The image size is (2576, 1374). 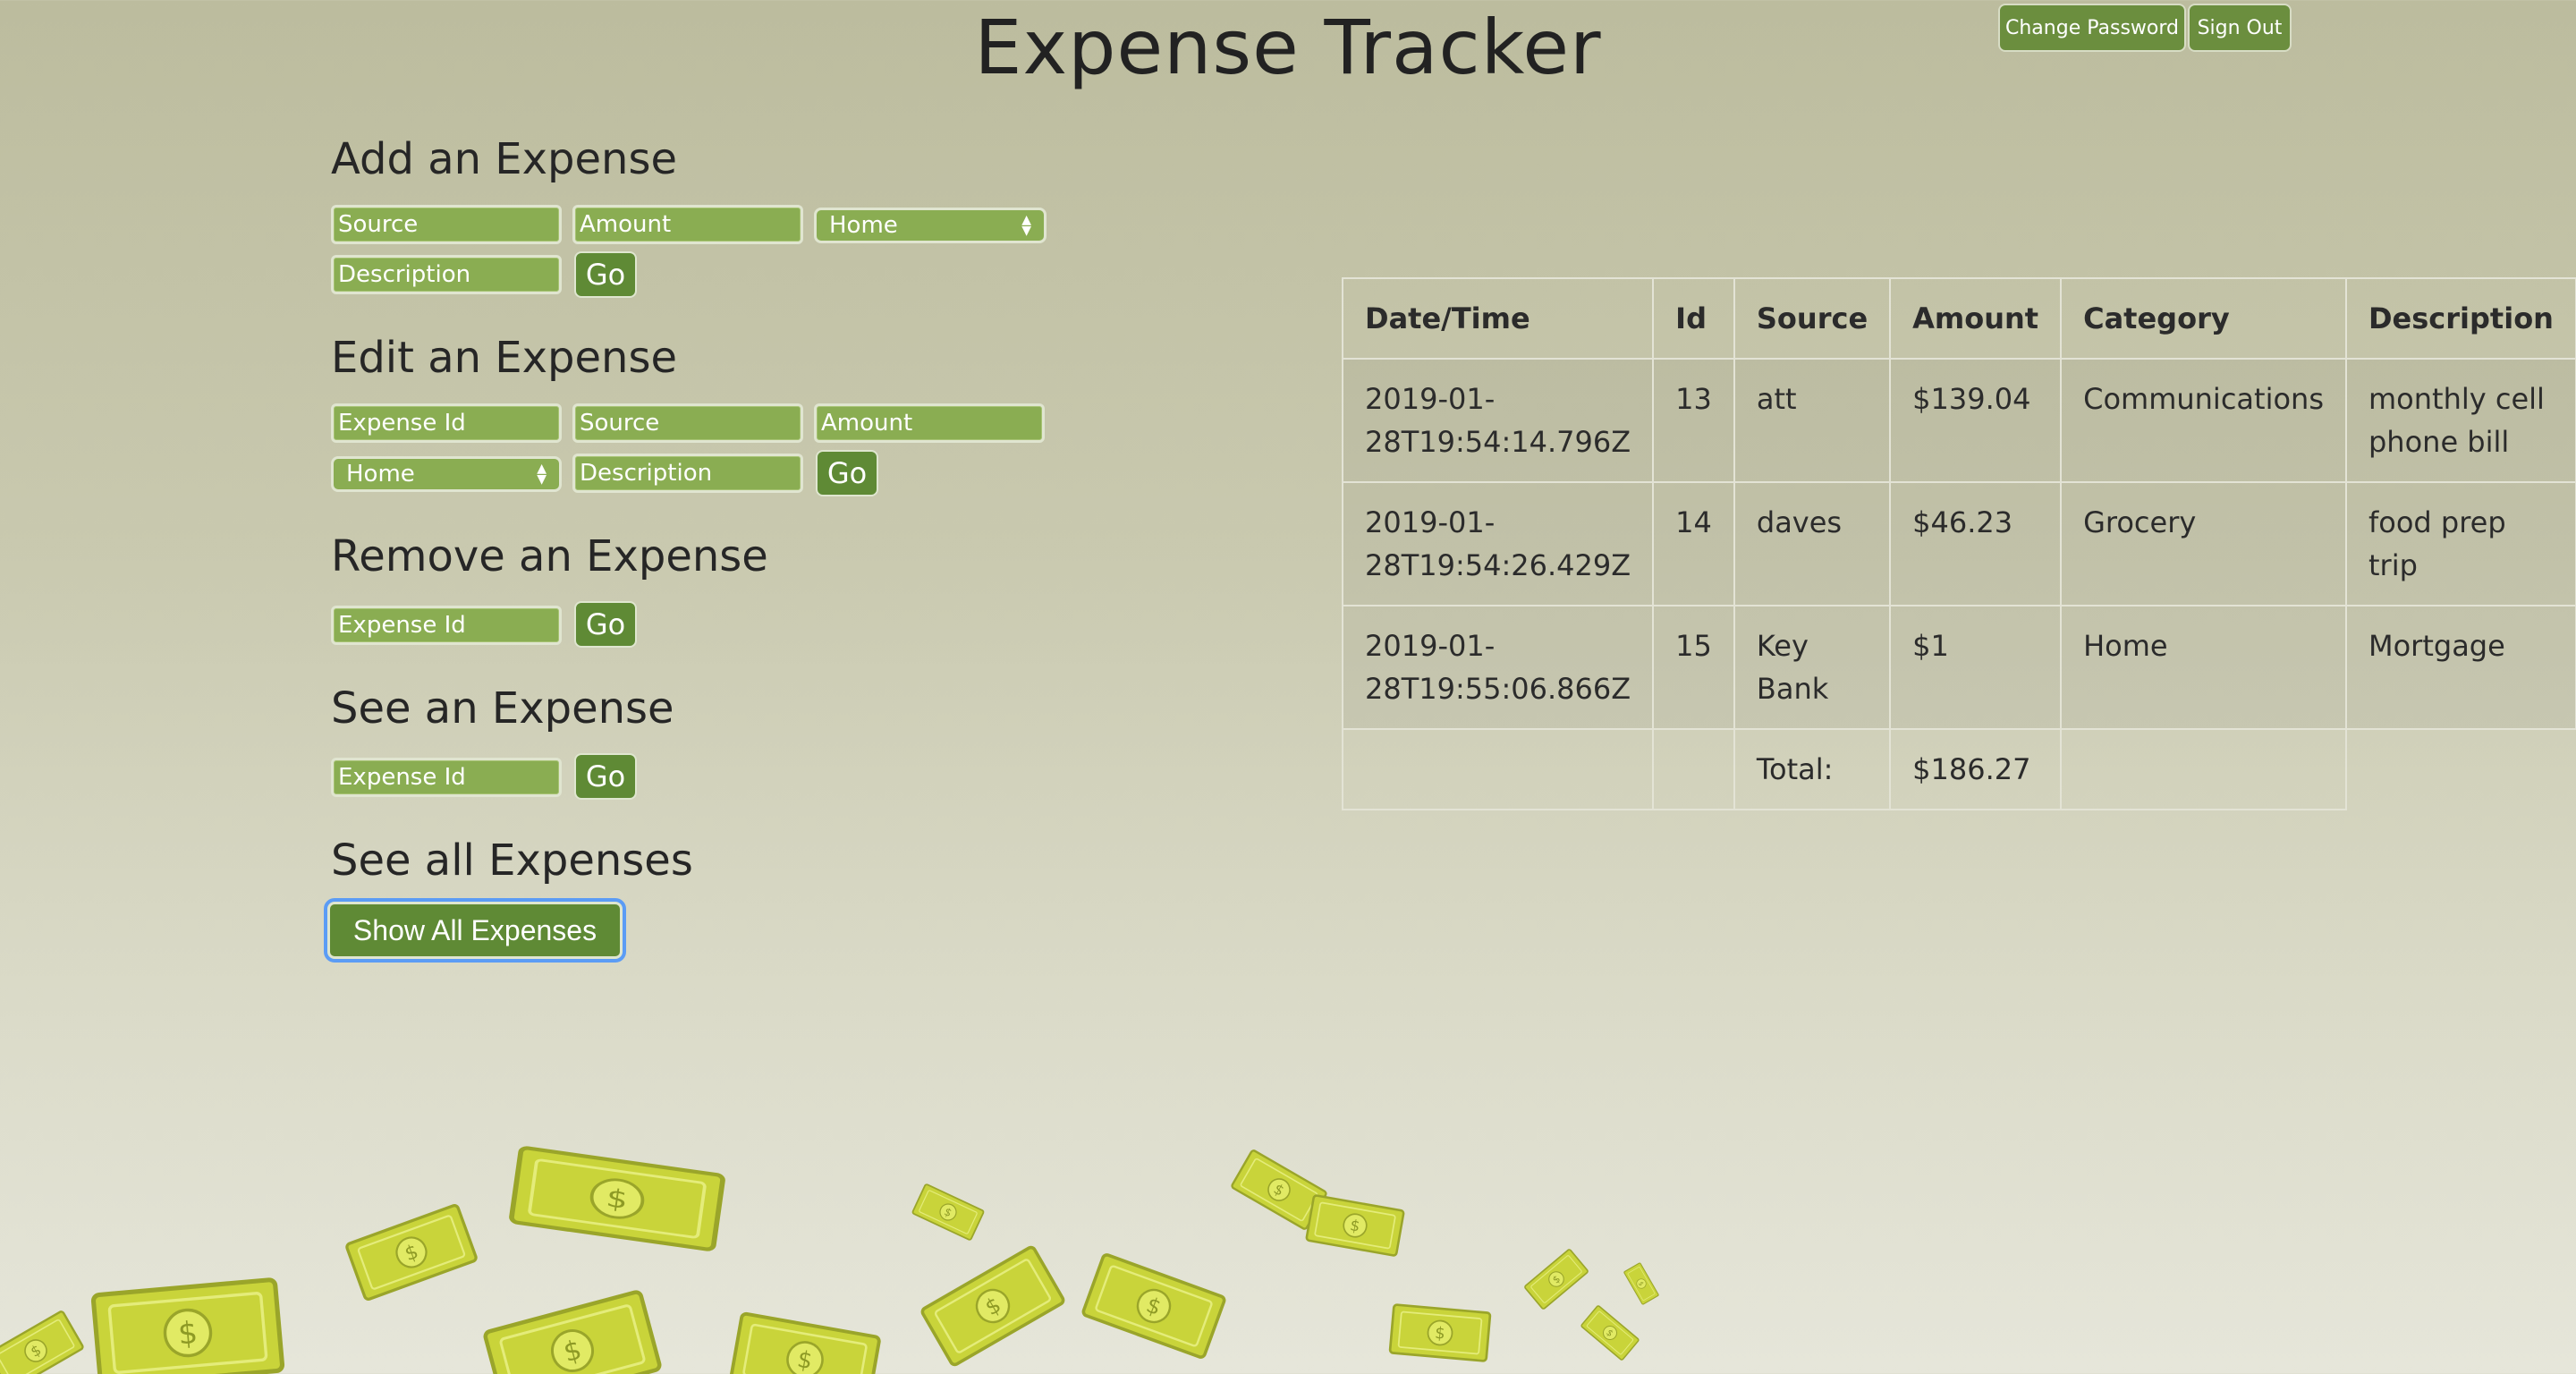 I want to click on cell-category: Grocery, so click(x=2203, y=543).